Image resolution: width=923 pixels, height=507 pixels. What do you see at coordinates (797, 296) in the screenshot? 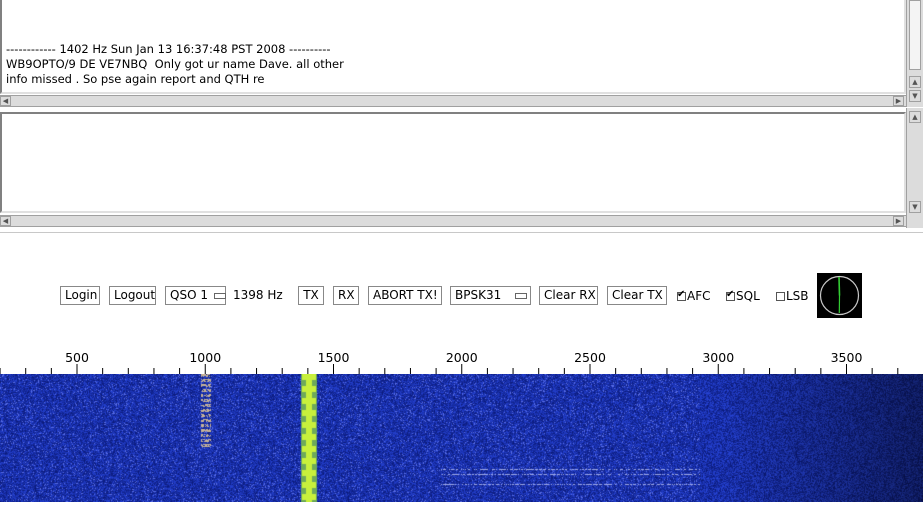
I see `lsb-label: LSB` at bounding box center [797, 296].